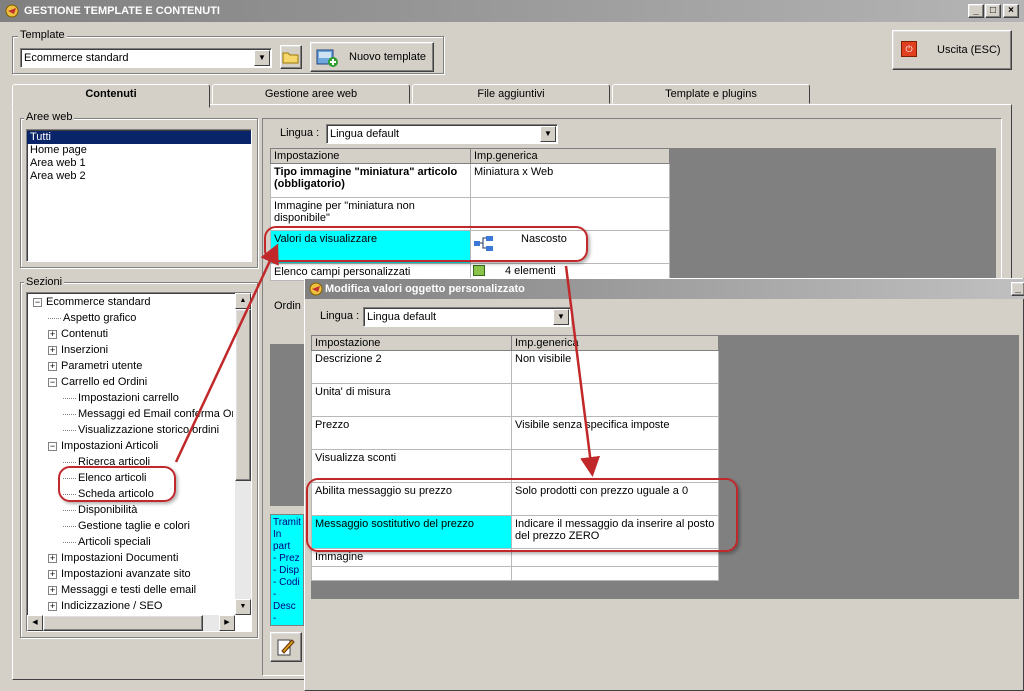  Describe the element at coordinates (327, 58) in the screenshot. I see `add-template-icon` at that location.